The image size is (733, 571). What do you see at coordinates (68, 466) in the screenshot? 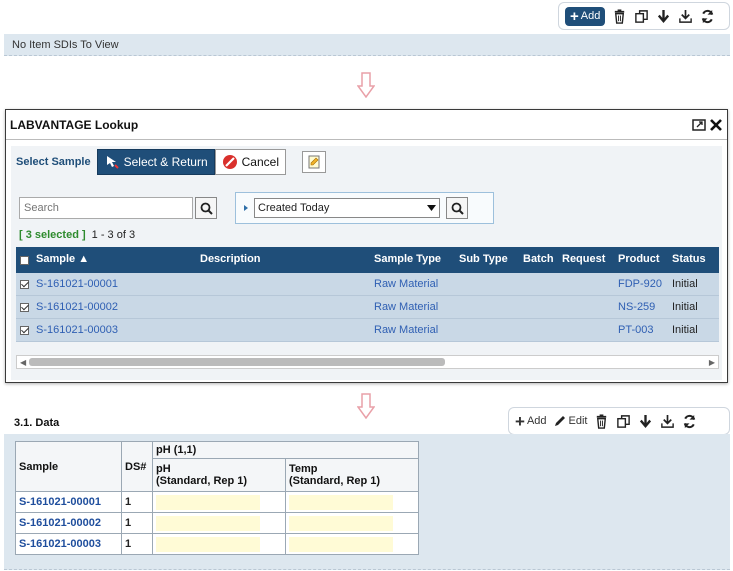
I see `header-sample: Sample` at bounding box center [68, 466].